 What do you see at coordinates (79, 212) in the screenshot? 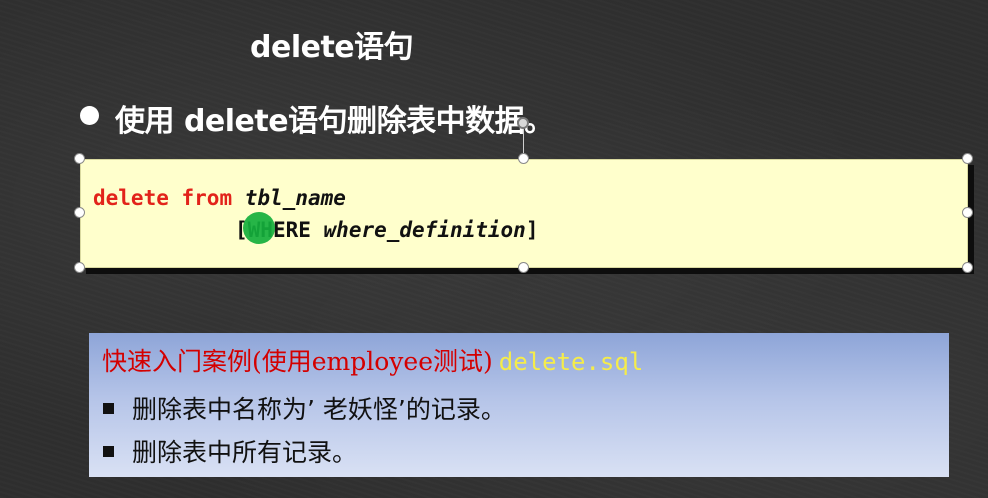
I see `resize-handle-middle-left` at bounding box center [79, 212].